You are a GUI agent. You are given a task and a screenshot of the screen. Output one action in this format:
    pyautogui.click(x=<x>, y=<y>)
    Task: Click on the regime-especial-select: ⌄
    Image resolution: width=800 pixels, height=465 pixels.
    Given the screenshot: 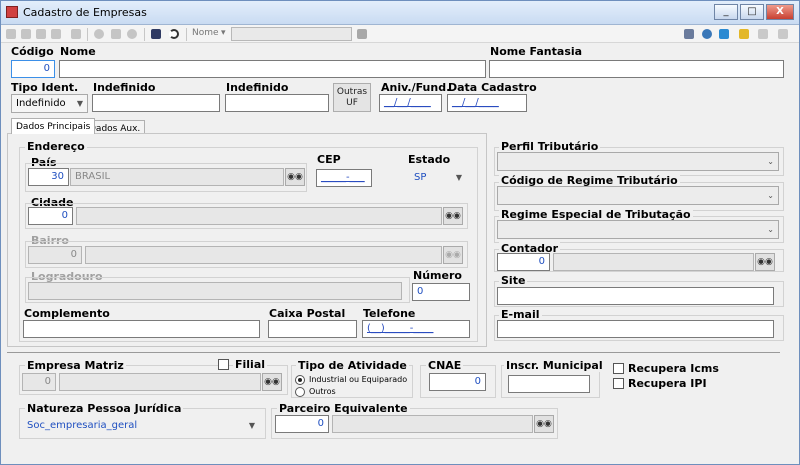 What is the action you would take?
    pyautogui.click(x=638, y=229)
    